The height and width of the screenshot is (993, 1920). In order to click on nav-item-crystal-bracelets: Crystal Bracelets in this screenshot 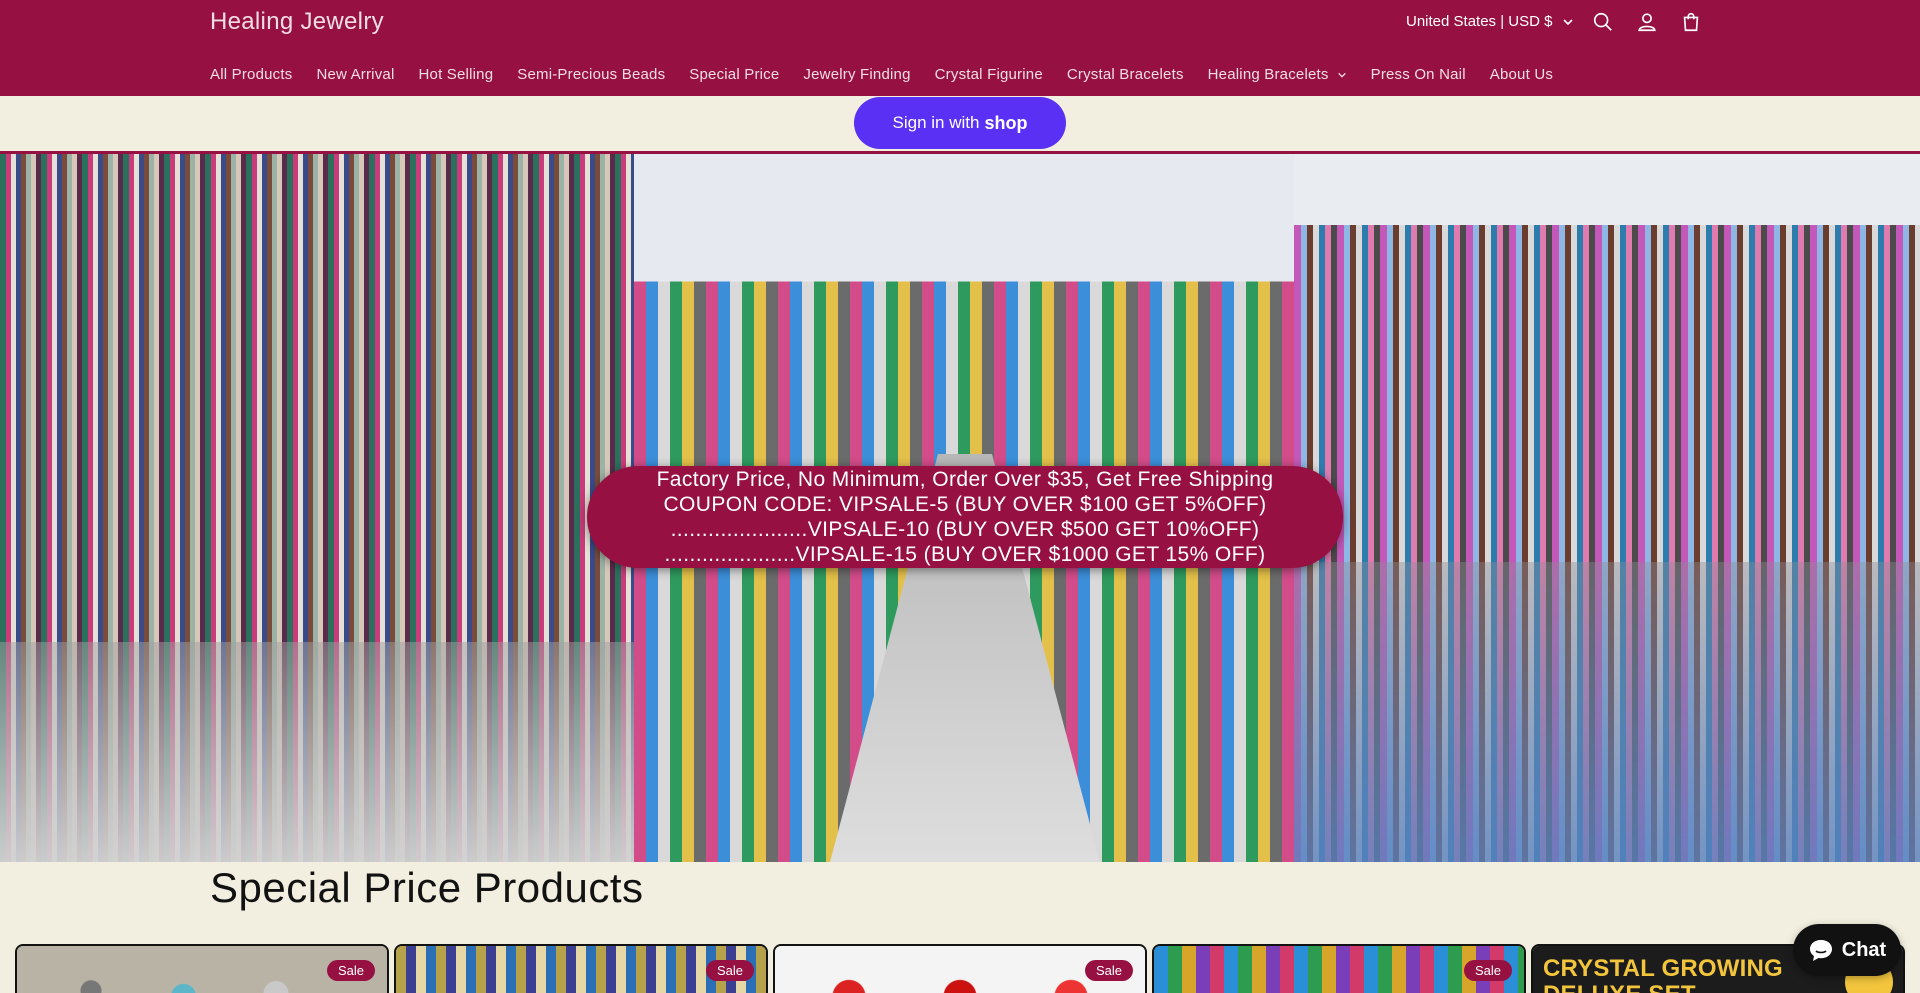, I will do `click(1125, 74)`.